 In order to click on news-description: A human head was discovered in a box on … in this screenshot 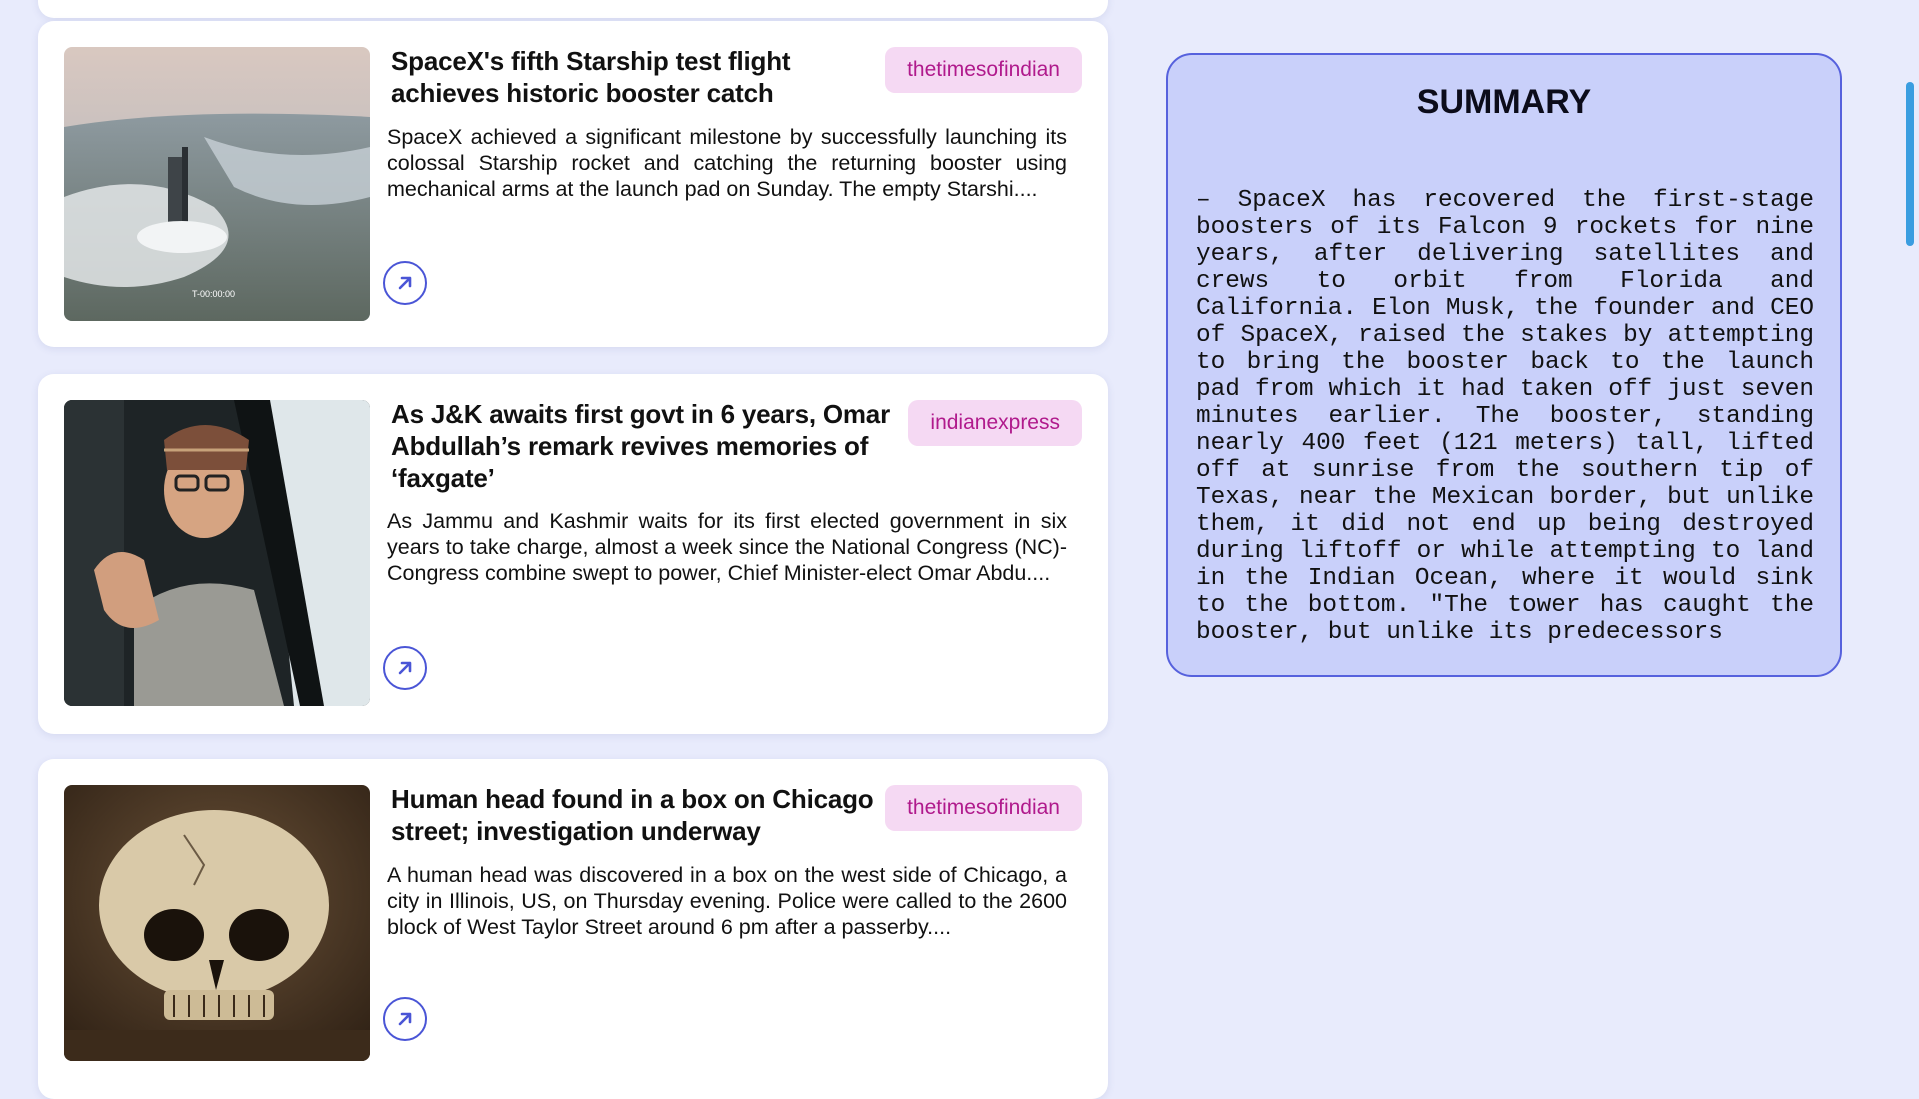, I will do `click(727, 901)`.